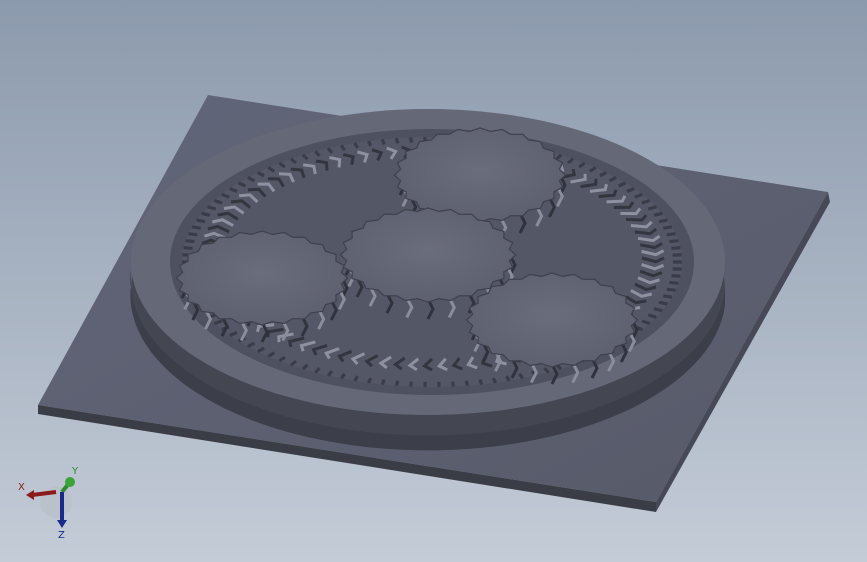 The width and height of the screenshot is (867, 562). I want to click on planet-gear-top-face, so click(480, 175).